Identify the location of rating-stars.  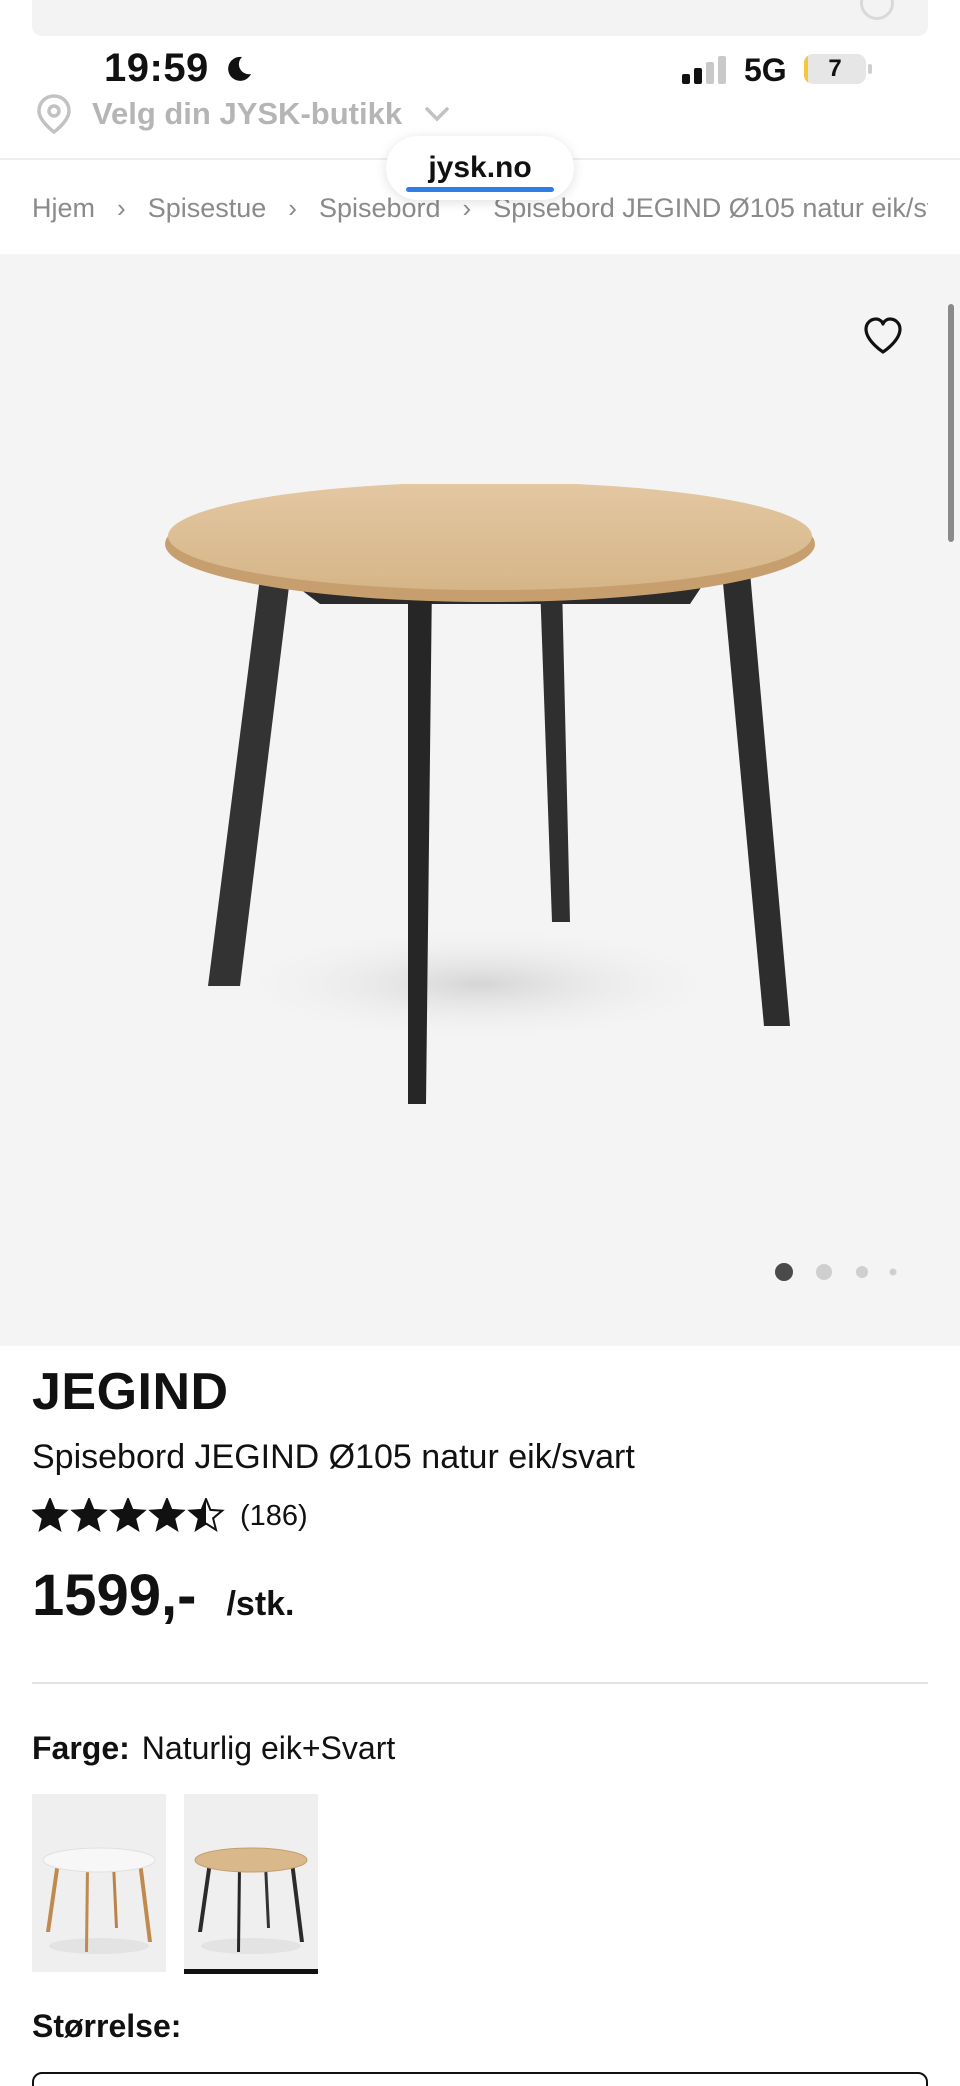
(128, 1515).